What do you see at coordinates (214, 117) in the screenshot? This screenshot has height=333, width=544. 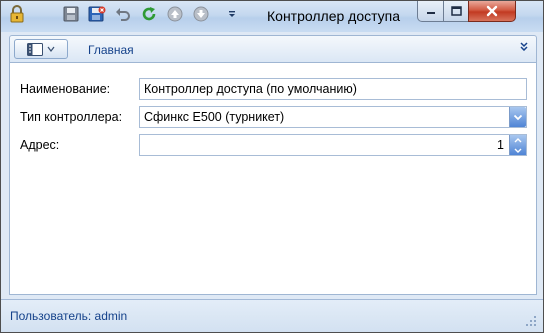 I see `controller-type-value: Сфинкс E500 (турникет)` at bounding box center [214, 117].